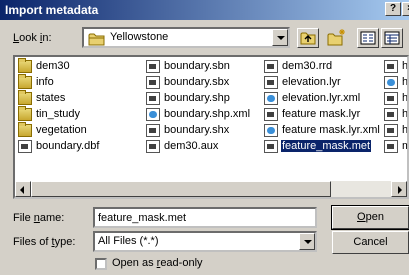 This screenshot has width=409, height=275. I want to click on file-name: boundary.shp.xml, so click(207, 114).